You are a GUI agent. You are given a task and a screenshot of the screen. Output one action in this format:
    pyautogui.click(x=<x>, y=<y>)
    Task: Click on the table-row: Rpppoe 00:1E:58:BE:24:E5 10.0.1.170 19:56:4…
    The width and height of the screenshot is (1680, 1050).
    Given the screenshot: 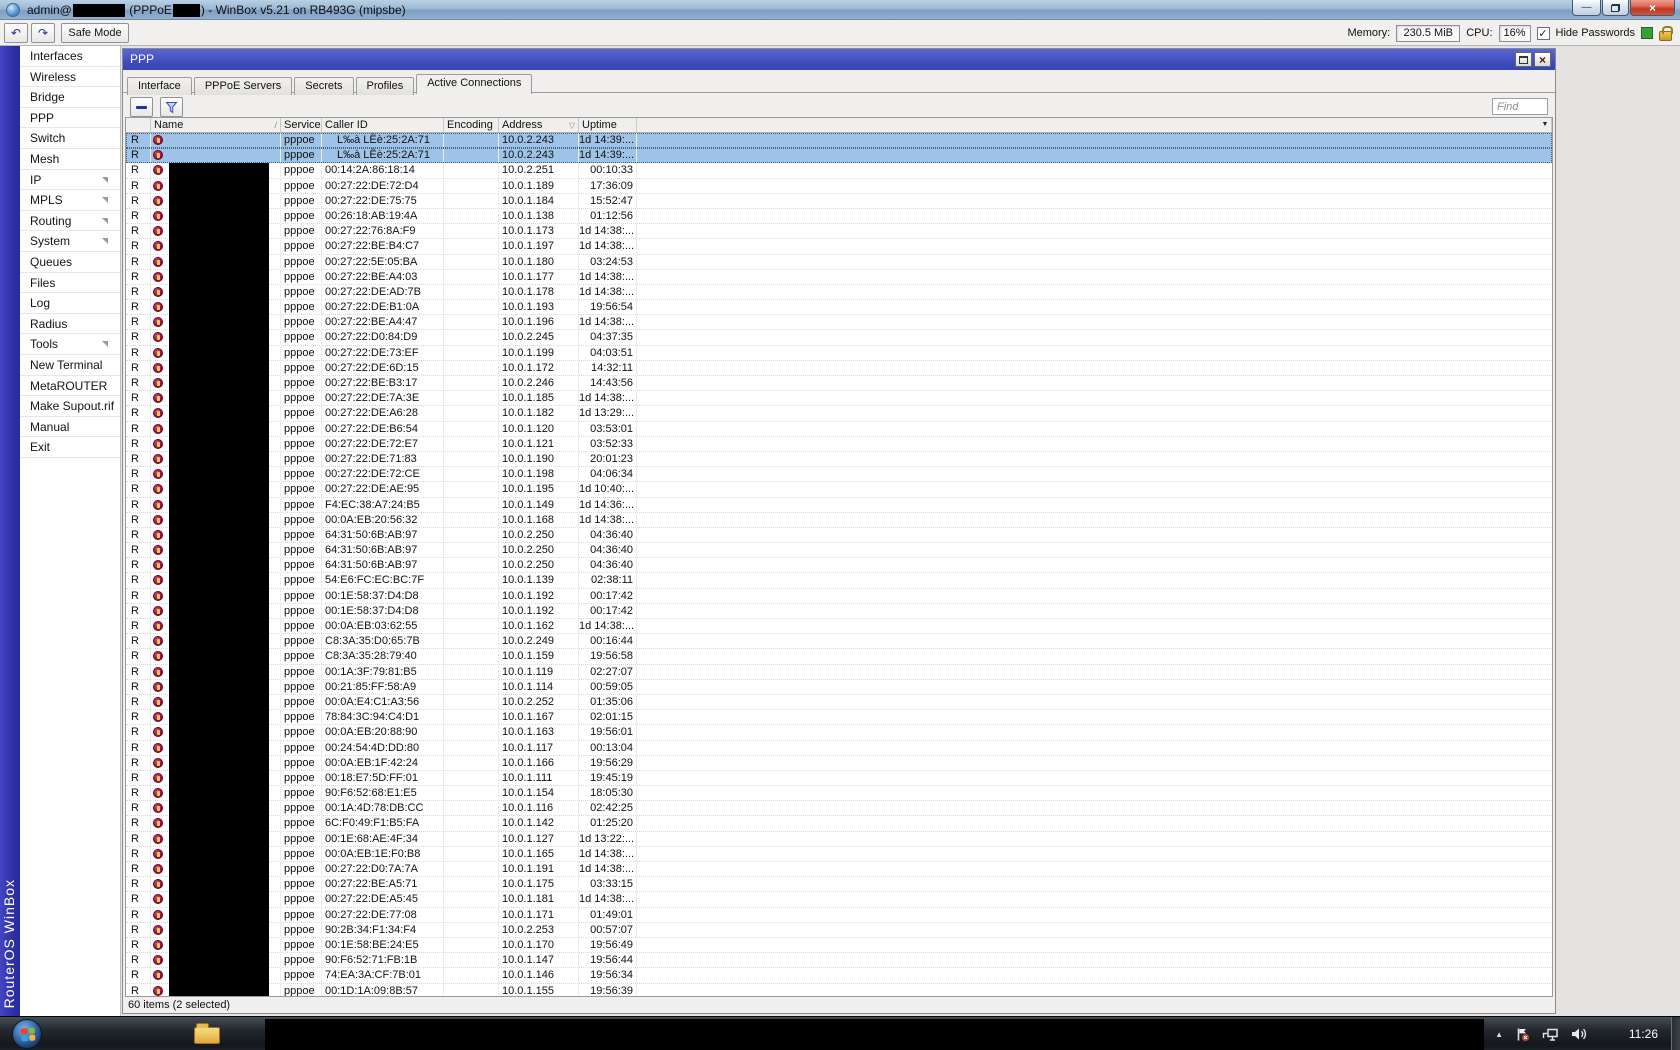 What is the action you would take?
    pyautogui.click(x=839, y=945)
    